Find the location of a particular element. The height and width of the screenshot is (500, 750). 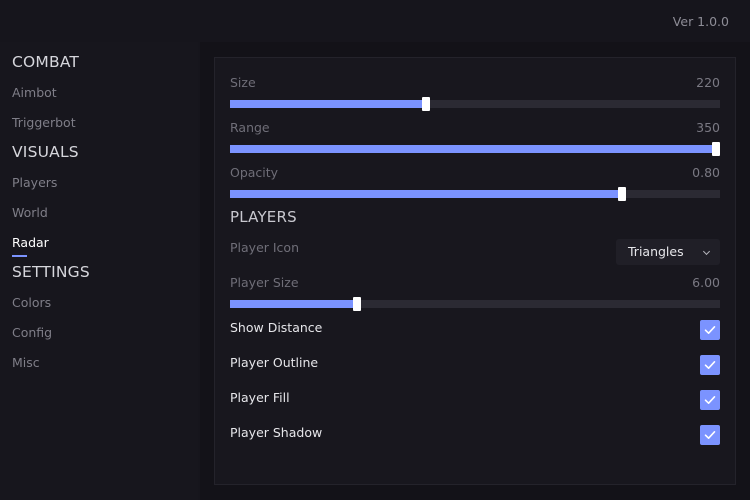

opacity-slider-thumb is located at coordinates (622, 194).